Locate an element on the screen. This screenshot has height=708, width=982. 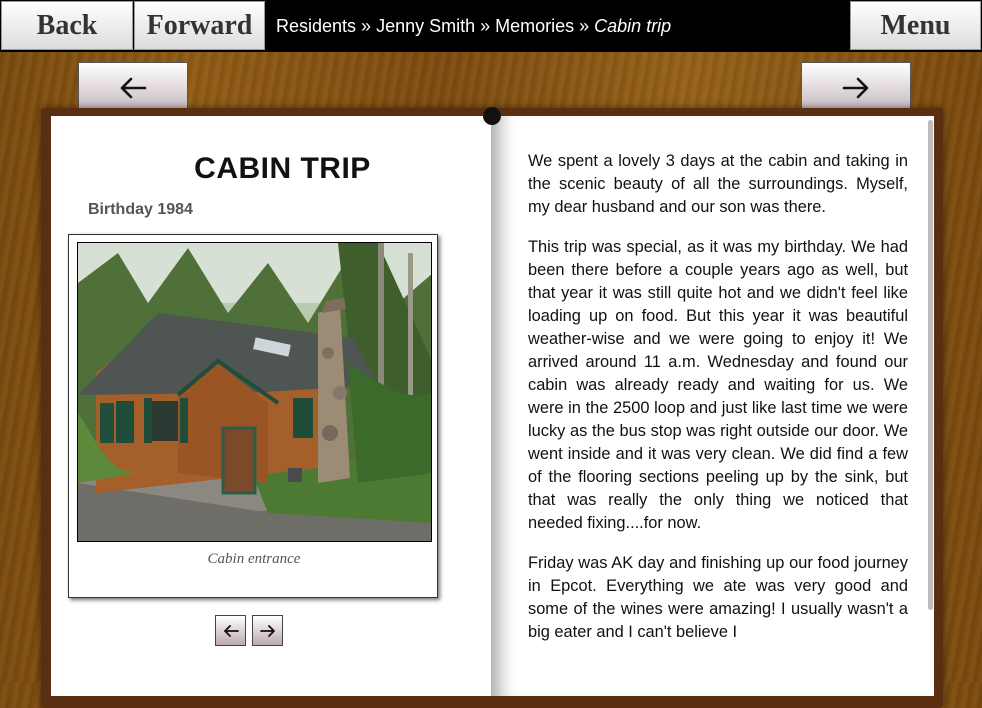
back-button: Back is located at coordinates (67, 25).